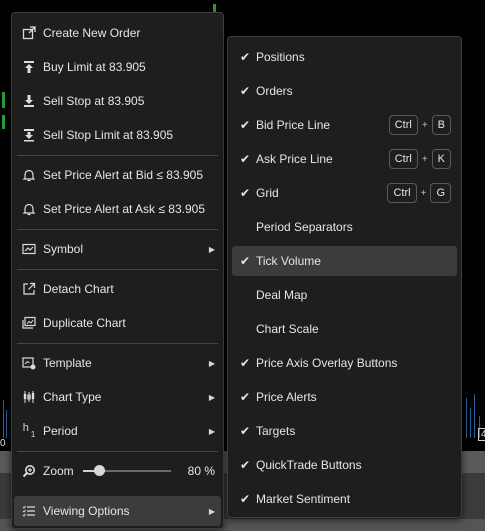 The height and width of the screenshot is (531, 485). Describe the element at coordinates (29, 33) in the screenshot. I see `new-order-icon` at that location.